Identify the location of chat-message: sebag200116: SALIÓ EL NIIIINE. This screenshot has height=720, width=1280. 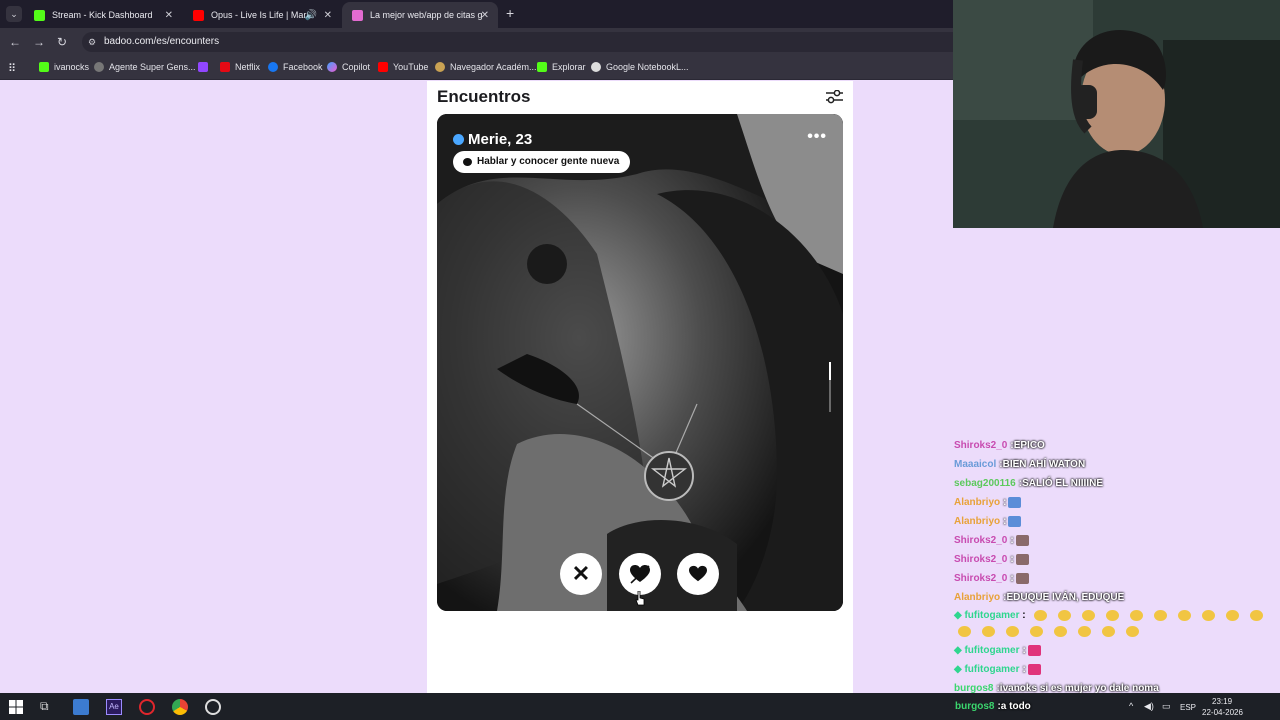
(1028, 483).